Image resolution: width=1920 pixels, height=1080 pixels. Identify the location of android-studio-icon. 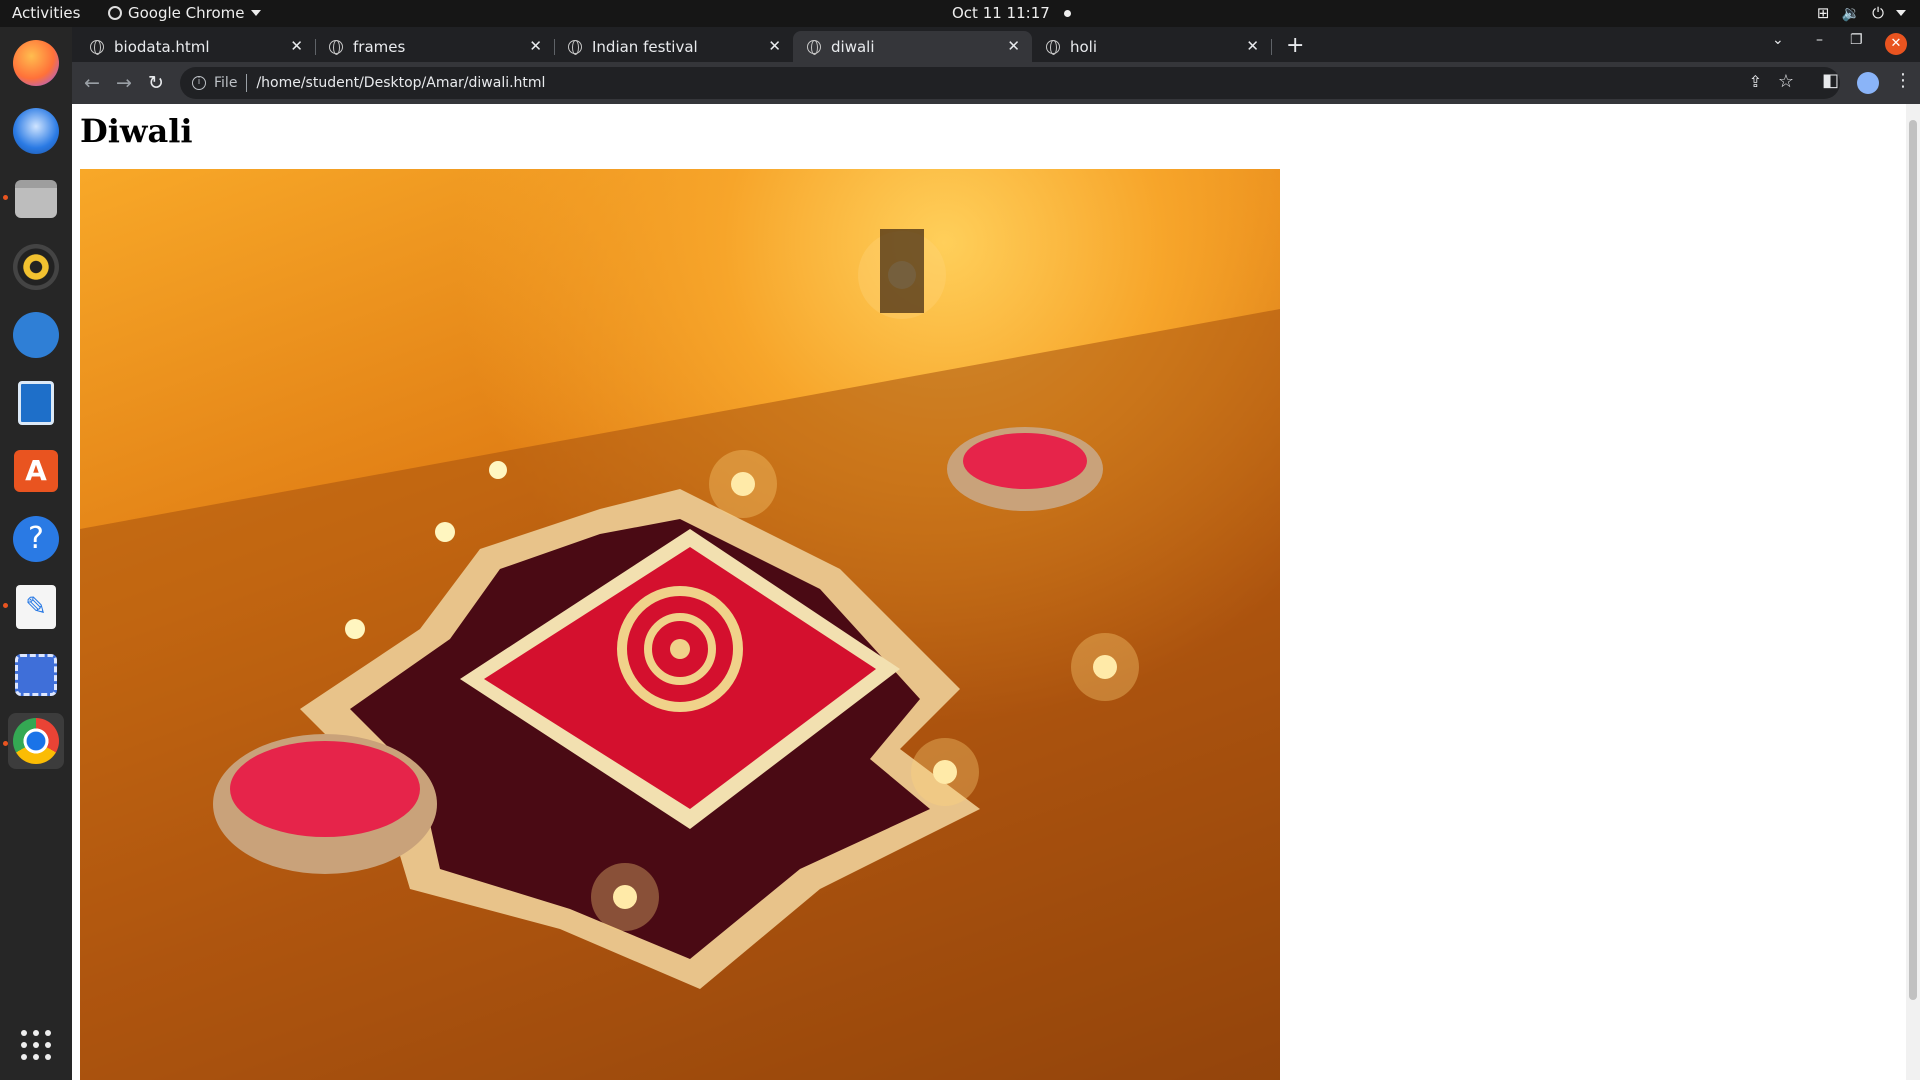
(36, 335).